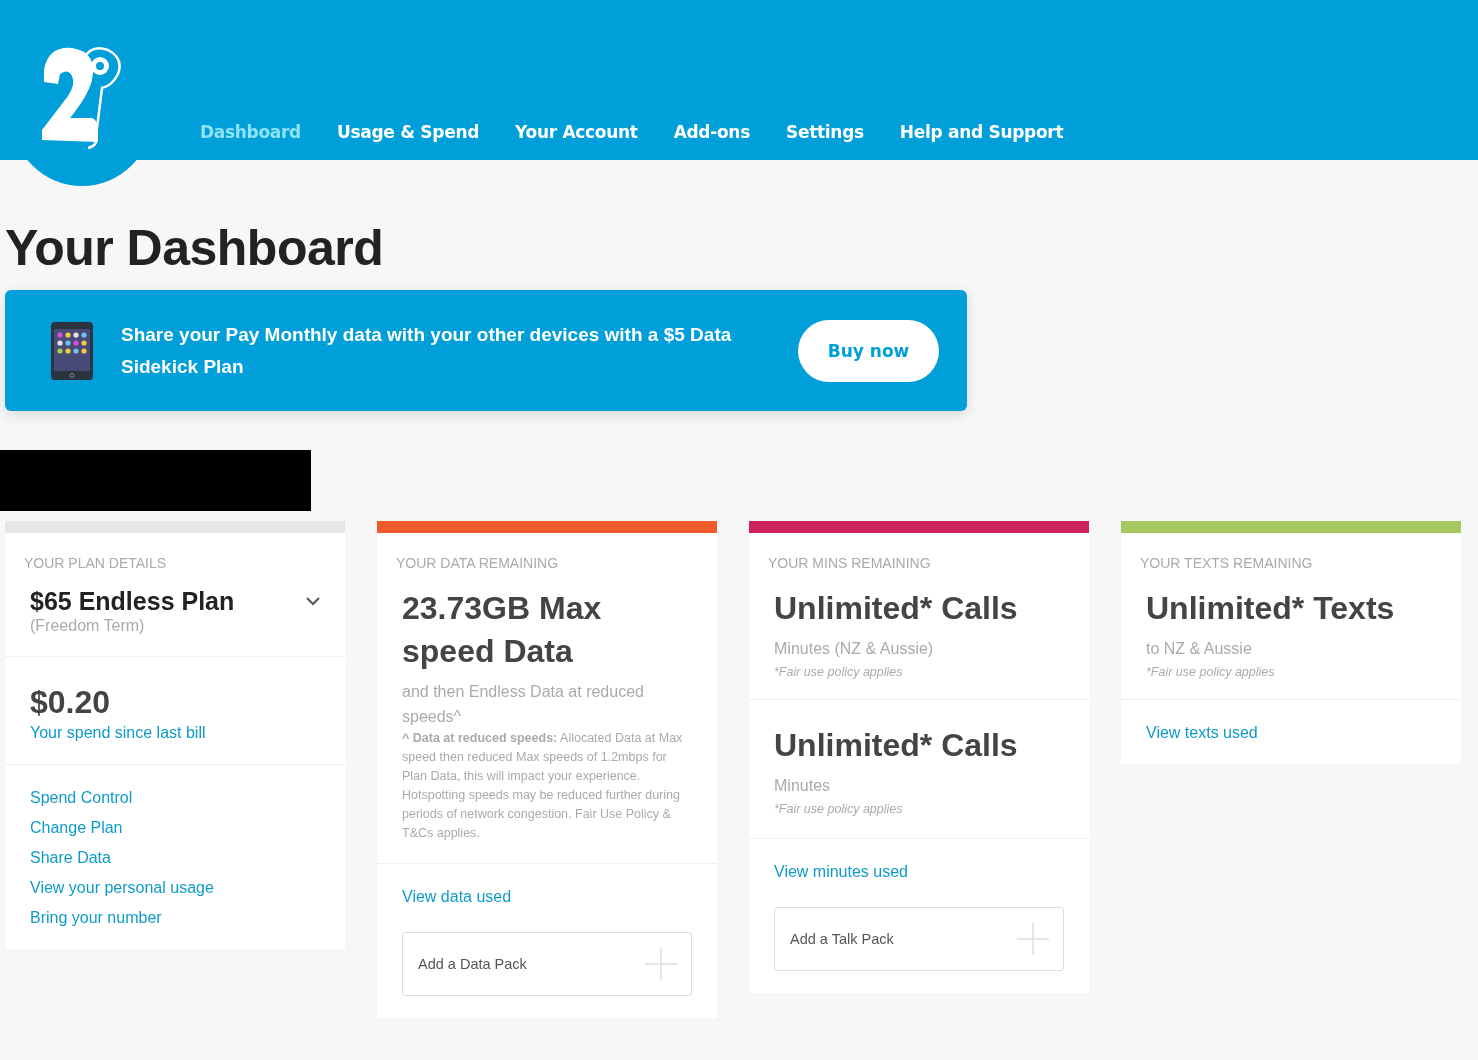 Image resolution: width=1478 pixels, height=1060 pixels. Describe the element at coordinates (841, 872) in the screenshot. I see `view-usage-link: View minutes used` at that location.